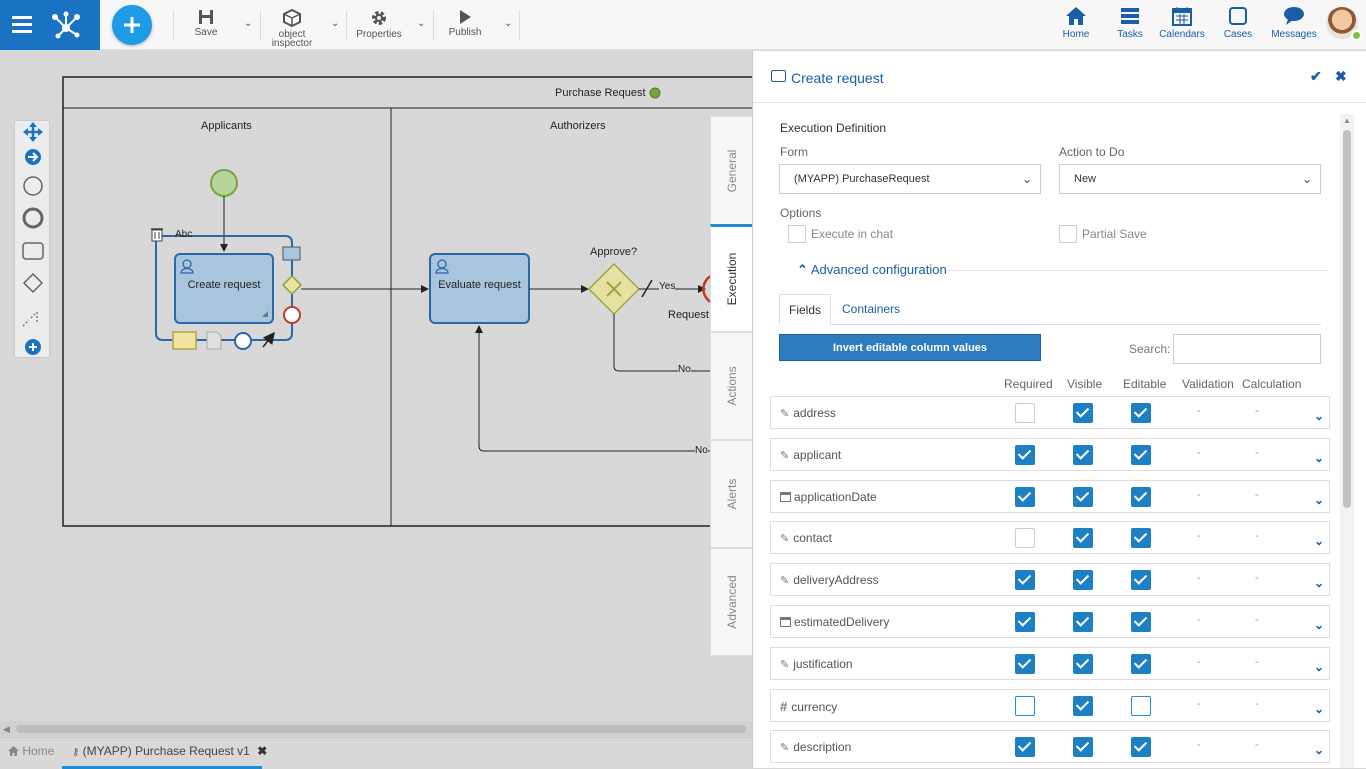 The height and width of the screenshot is (769, 1366). I want to click on execute-in-chat-checkbox, so click(797, 234).